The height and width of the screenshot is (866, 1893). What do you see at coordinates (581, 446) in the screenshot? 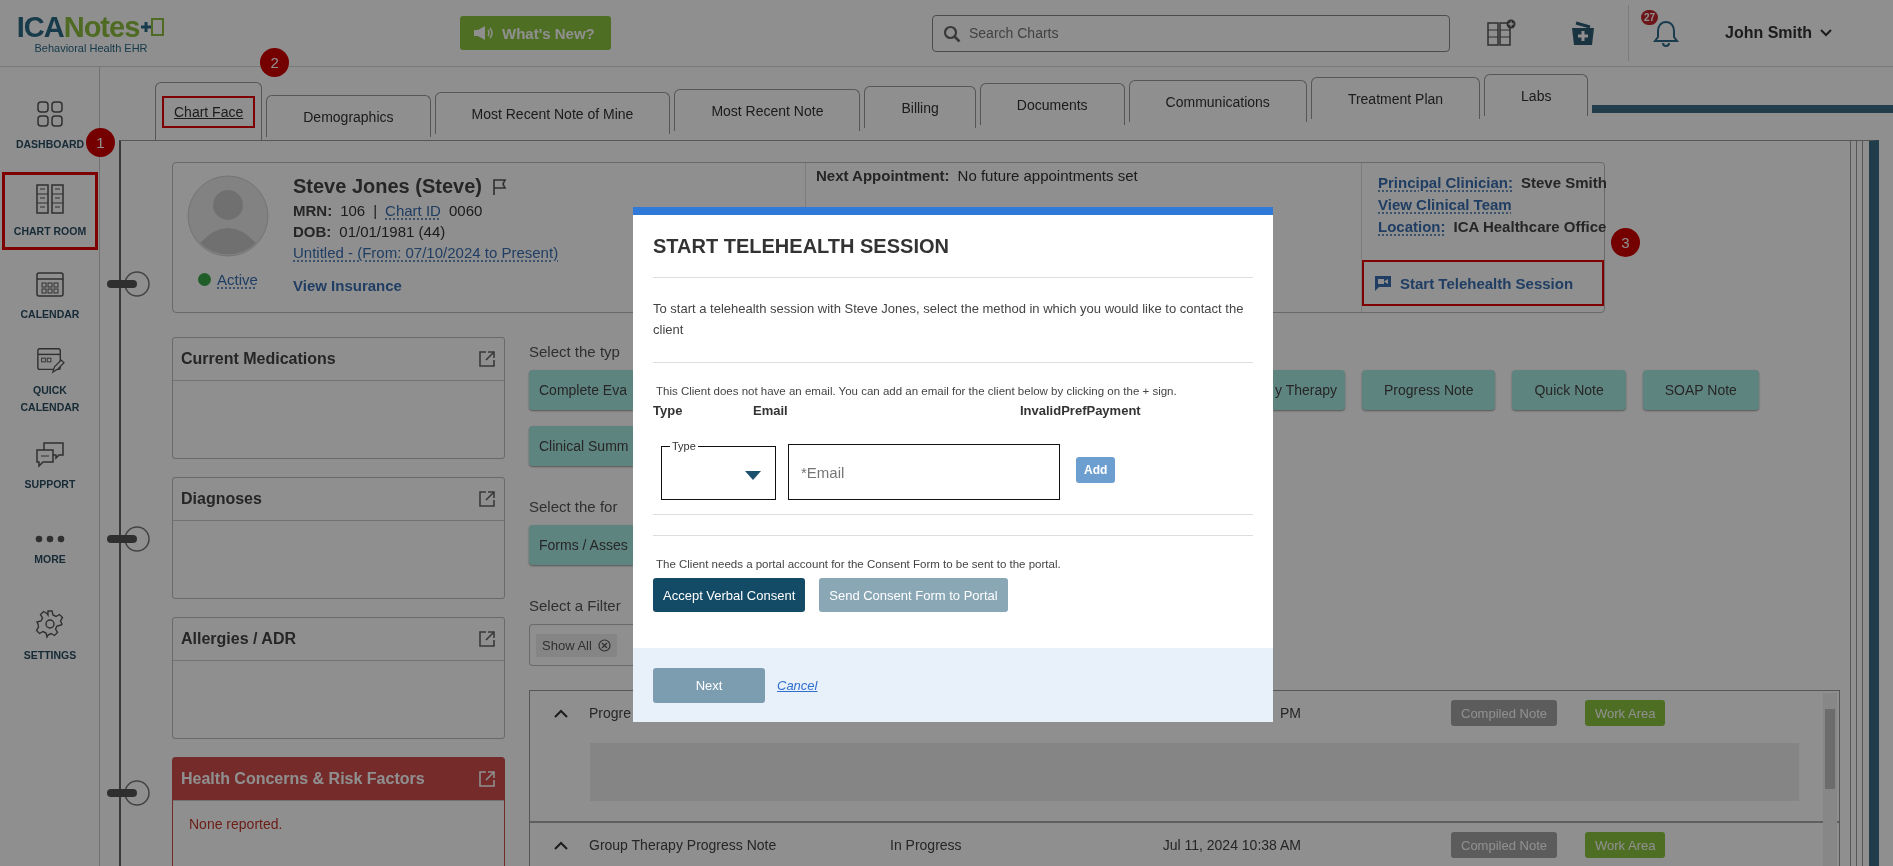
I see `note-type-button: Clinical Summ` at bounding box center [581, 446].